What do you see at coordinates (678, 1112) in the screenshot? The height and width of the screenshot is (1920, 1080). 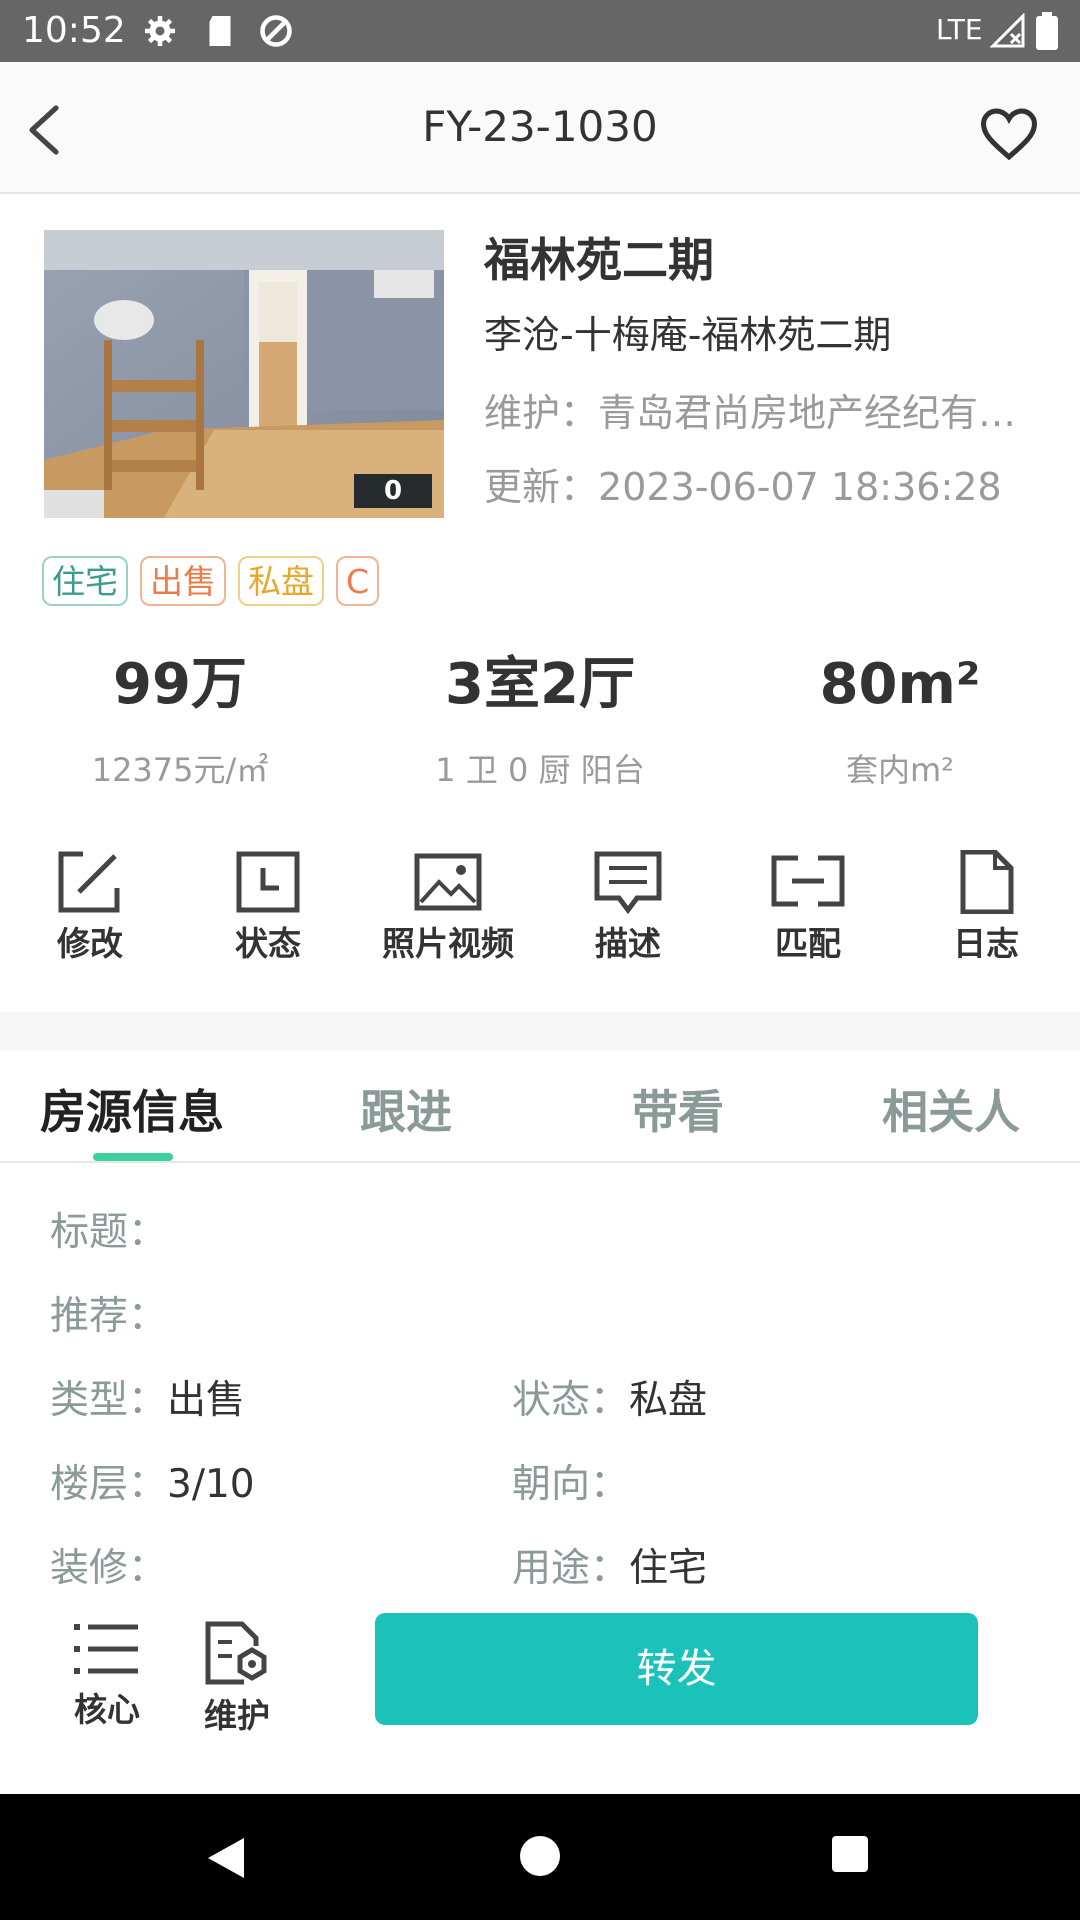 I see `tab-viewing: 带看` at bounding box center [678, 1112].